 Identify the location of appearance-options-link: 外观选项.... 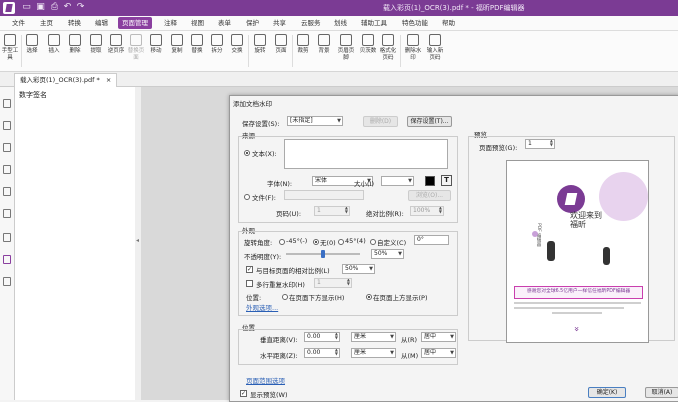
(262, 307).